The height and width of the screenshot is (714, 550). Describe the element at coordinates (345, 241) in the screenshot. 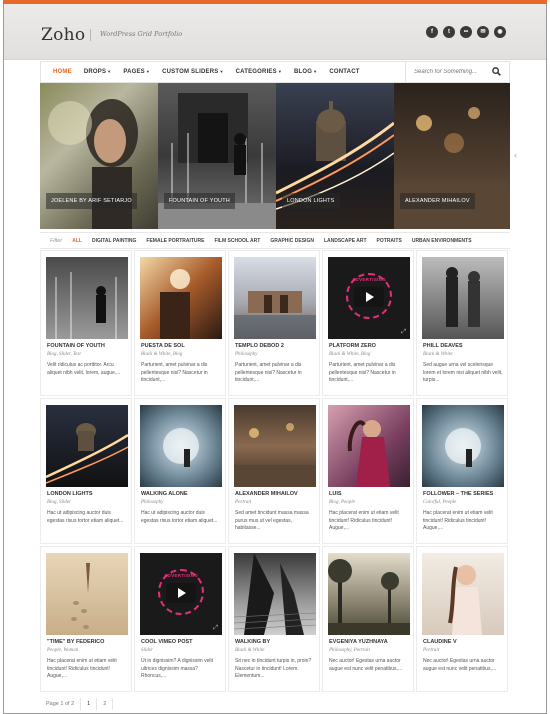

I see `filter-landscape-art: LANDSCAPE ART` at that location.